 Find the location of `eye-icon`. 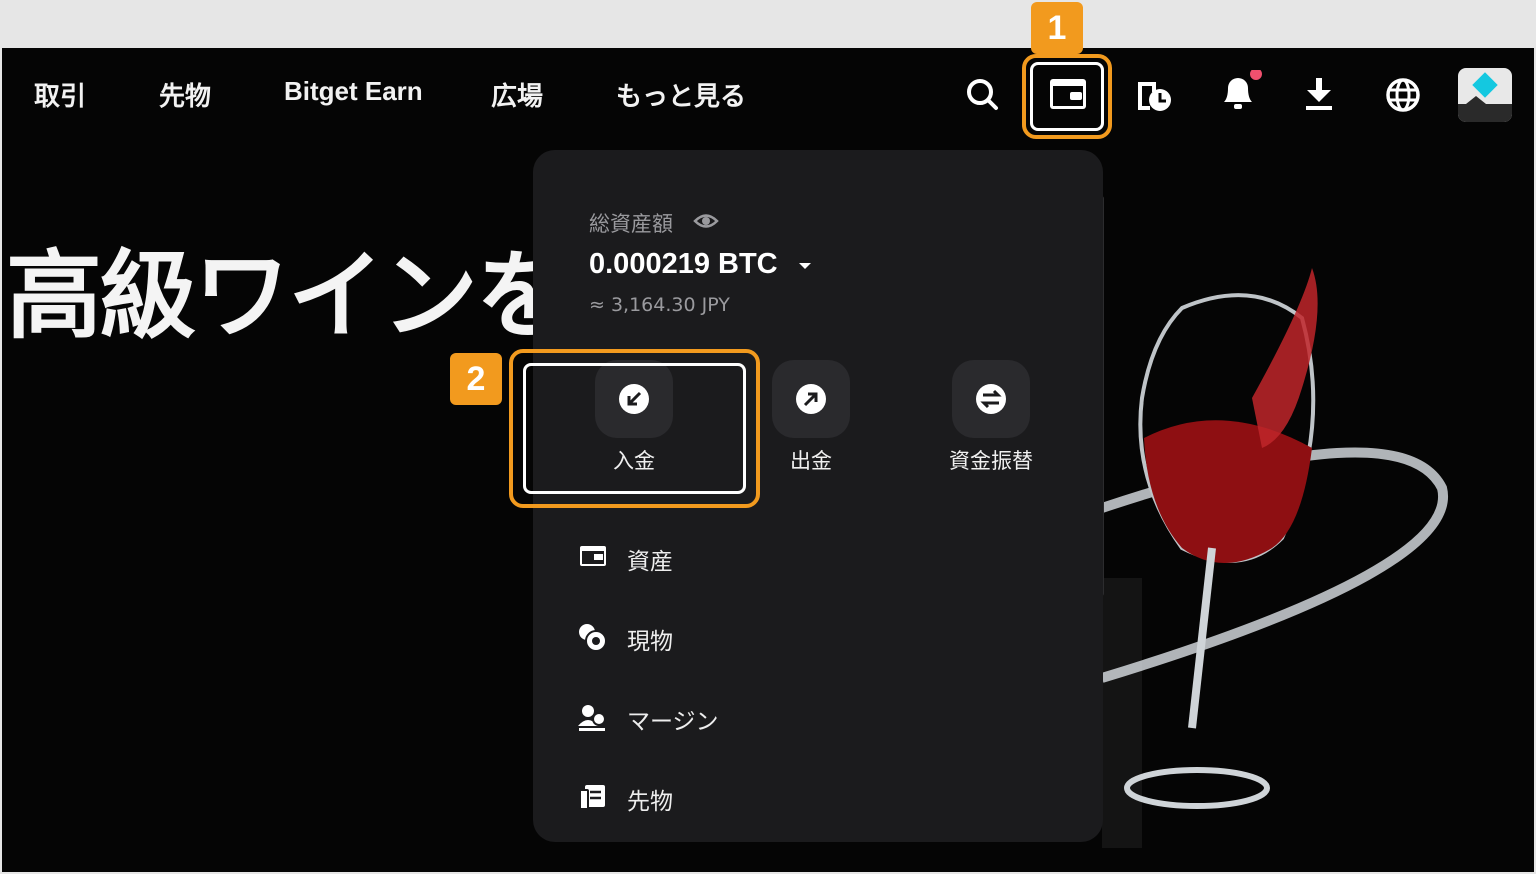

eye-icon is located at coordinates (706, 221).